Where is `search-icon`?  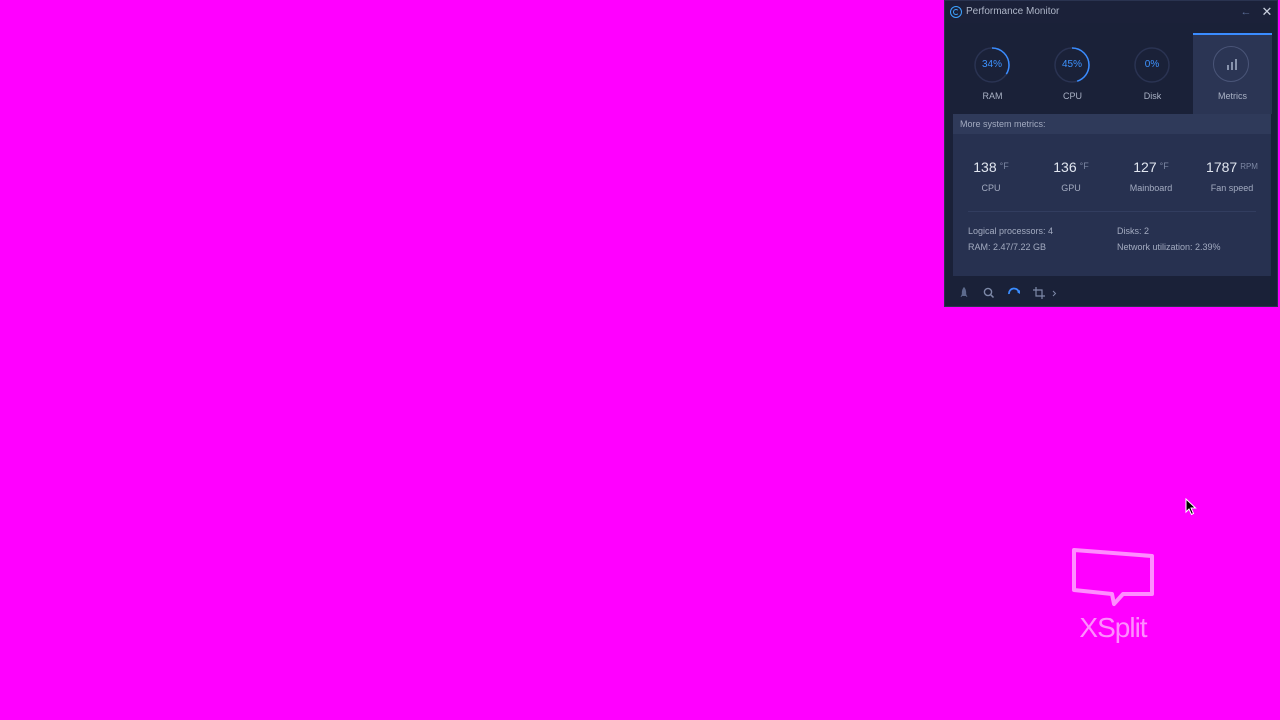
search-icon is located at coordinates (989, 293).